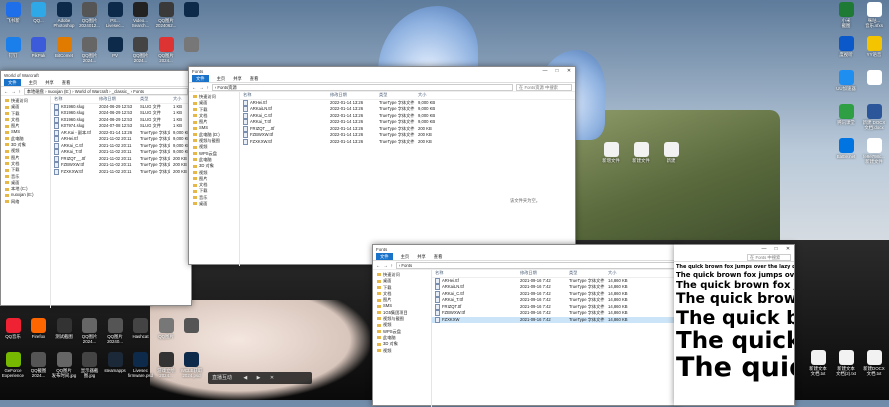 This screenshot has width=889, height=407. I want to click on desktop-icon: GeForce Experience, so click(13, 365).